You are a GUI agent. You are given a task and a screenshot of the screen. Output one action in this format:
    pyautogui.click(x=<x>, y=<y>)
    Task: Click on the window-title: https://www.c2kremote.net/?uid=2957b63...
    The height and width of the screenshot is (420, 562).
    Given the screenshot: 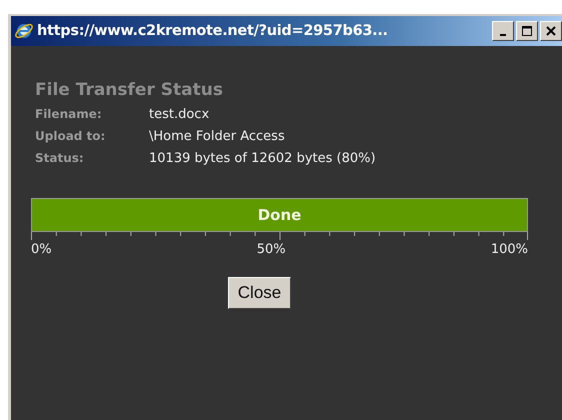 What is the action you would take?
    pyautogui.click(x=213, y=31)
    